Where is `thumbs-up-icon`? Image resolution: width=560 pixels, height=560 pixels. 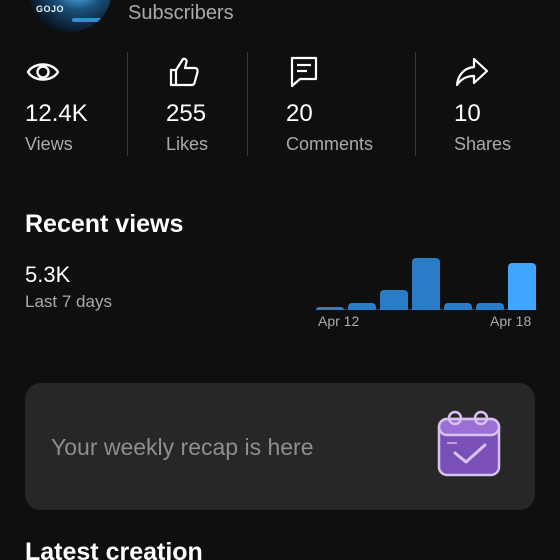 thumbs-up-icon is located at coordinates (184, 72).